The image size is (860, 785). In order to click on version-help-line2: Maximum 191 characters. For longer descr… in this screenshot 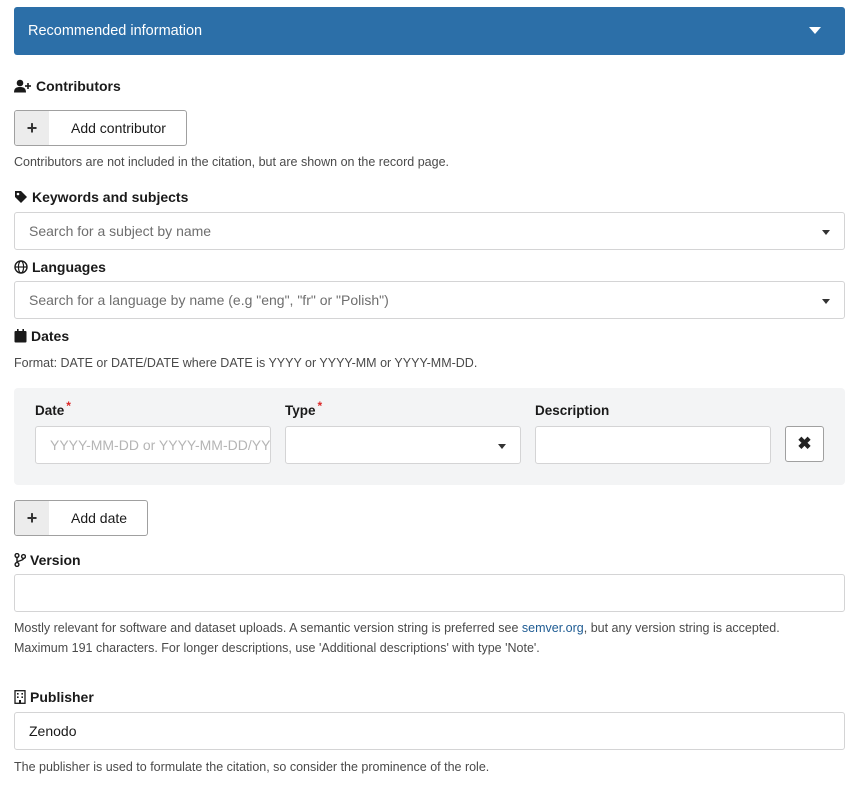, I will do `click(277, 648)`.